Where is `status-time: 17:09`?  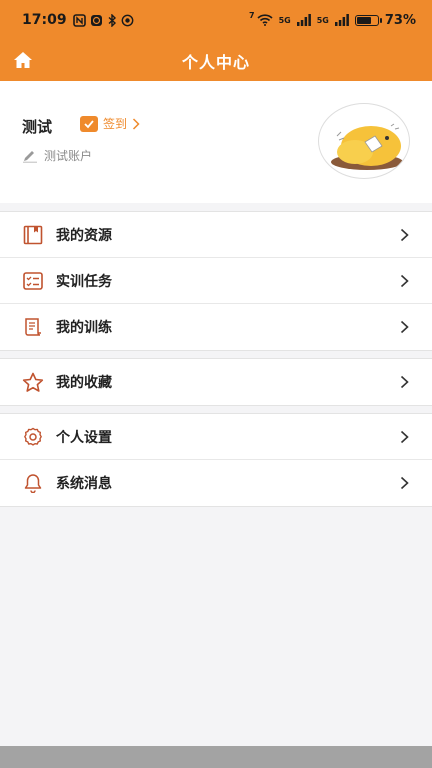 status-time: 17:09 is located at coordinates (44, 20).